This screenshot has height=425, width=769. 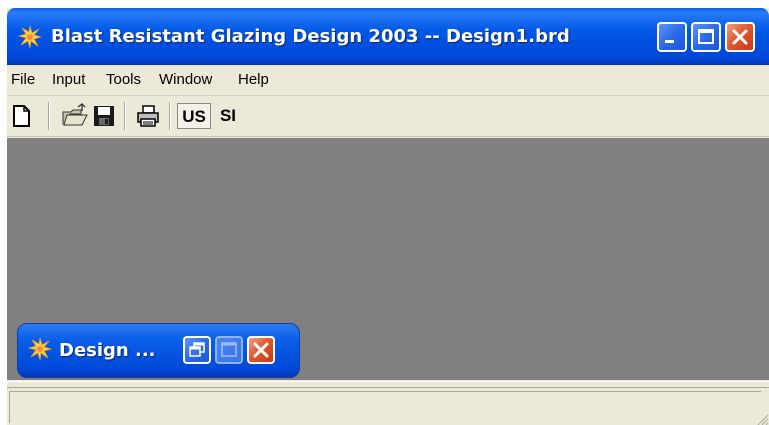 I want to click on save-disk-icon, so click(x=104, y=116).